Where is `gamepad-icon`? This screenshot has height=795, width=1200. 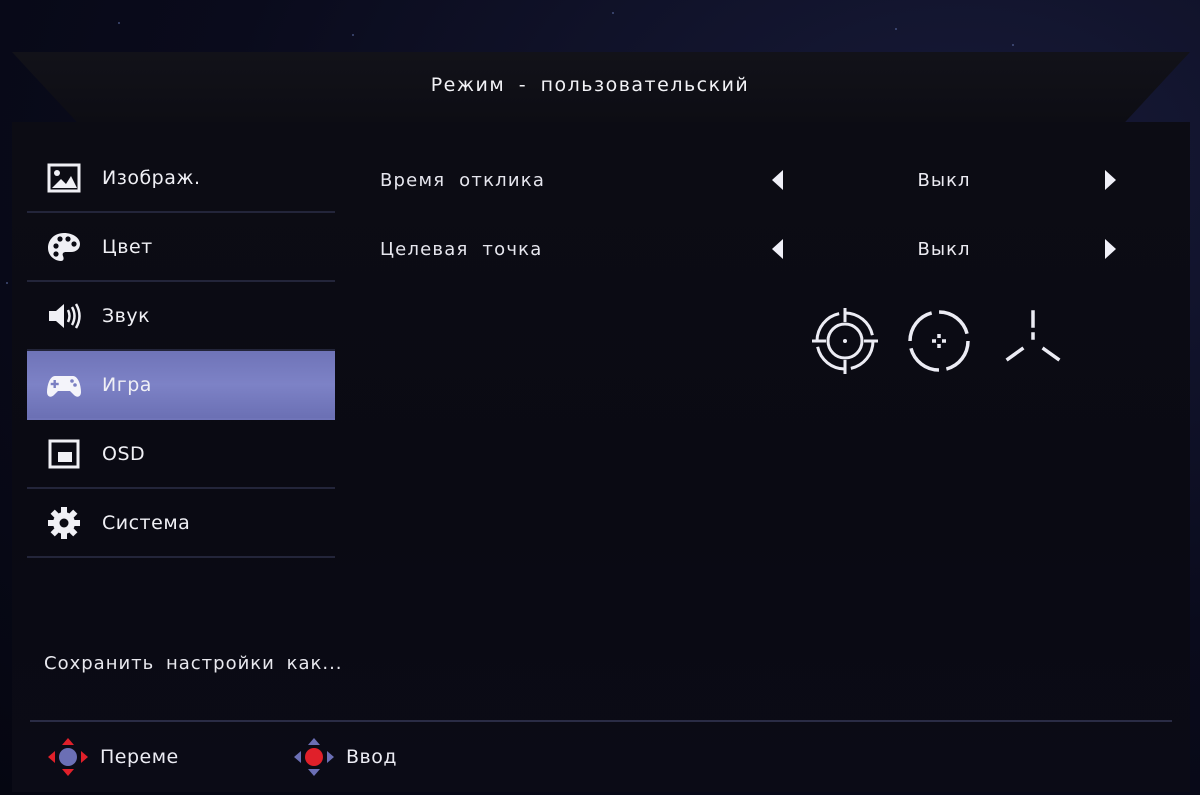
gamepad-icon is located at coordinates (64, 385).